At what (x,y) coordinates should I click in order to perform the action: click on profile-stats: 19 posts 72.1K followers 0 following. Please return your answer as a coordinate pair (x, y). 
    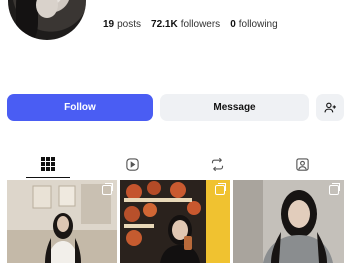
    Looking at the image, I should click on (190, 24).